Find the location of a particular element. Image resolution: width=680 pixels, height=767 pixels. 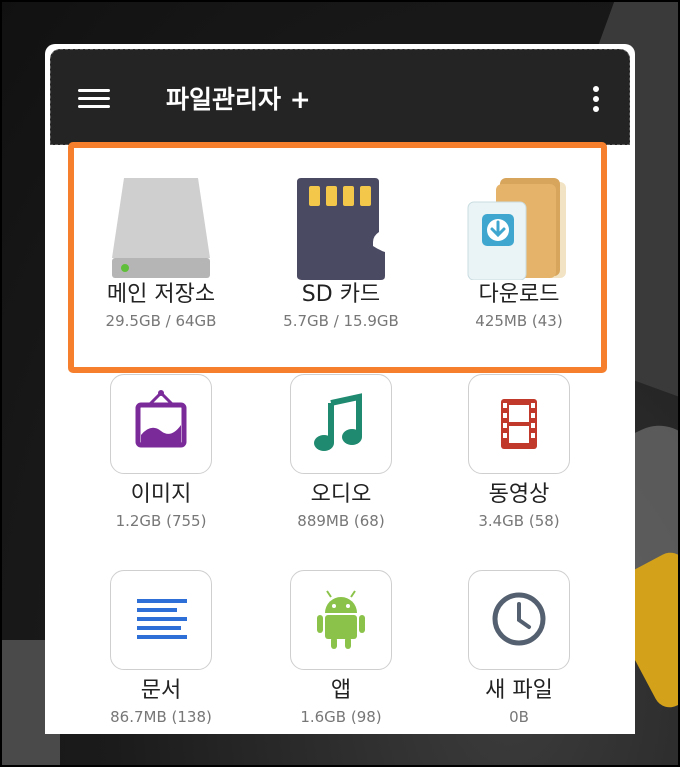

category-label: 이미지 is located at coordinates (161, 494).